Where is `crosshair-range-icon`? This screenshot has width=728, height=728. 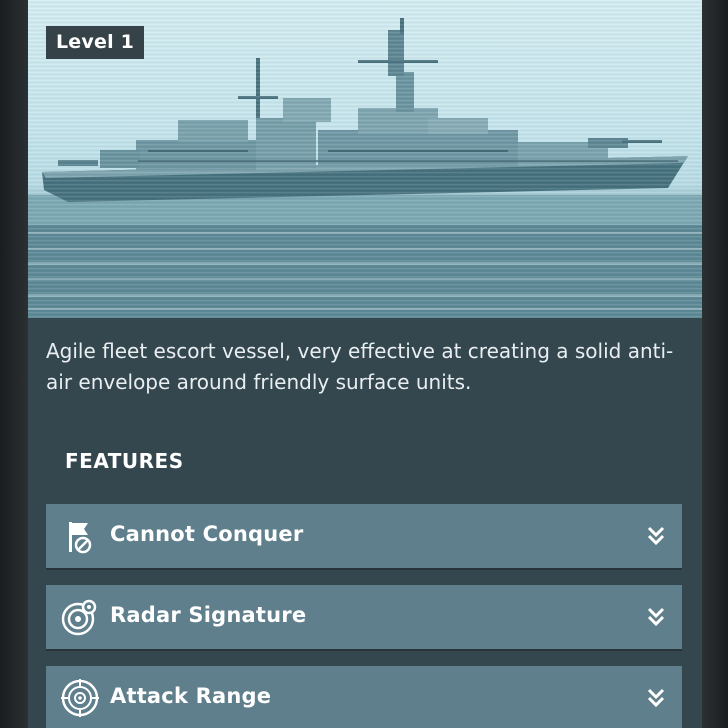 crosshair-range-icon is located at coordinates (80, 698).